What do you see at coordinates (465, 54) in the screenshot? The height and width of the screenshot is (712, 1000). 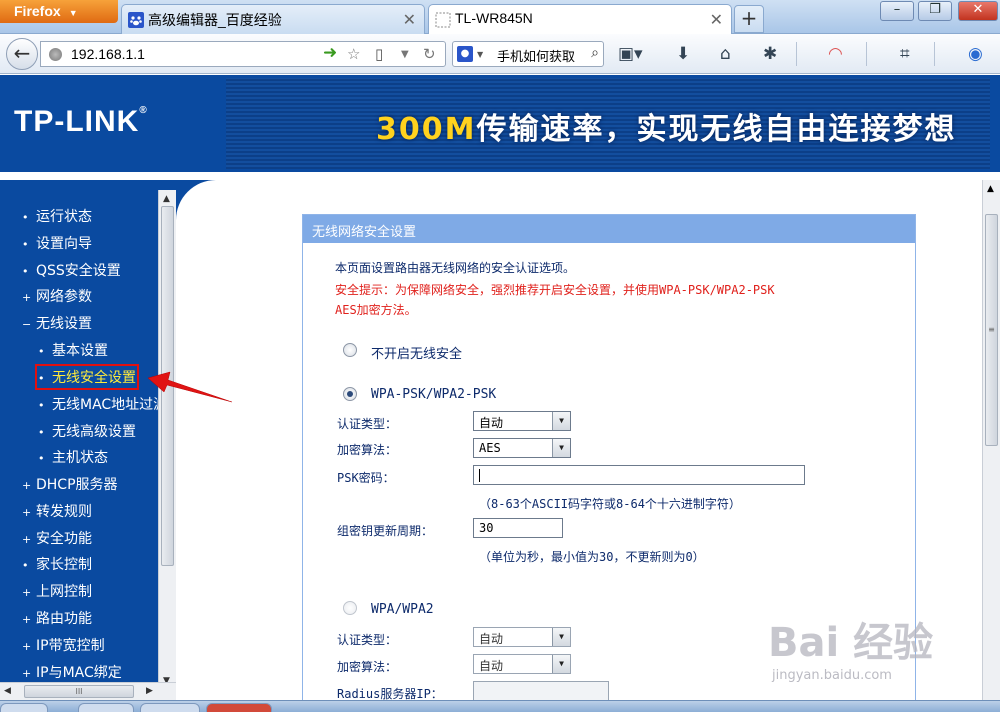 I see `baidu-paw-icon: ●` at bounding box center [465, 54].